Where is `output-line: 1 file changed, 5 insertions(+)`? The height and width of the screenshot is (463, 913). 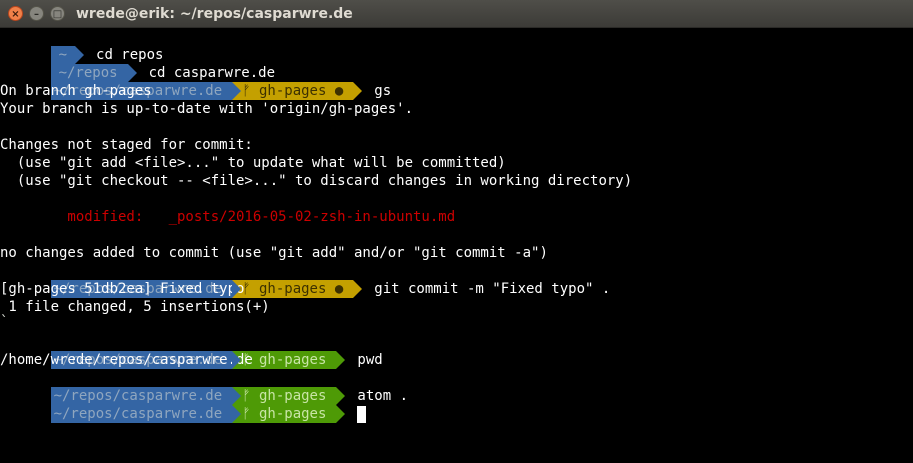
output-line: 1 file changed, 5 insertions(+) is located at coordinates (135, 307).